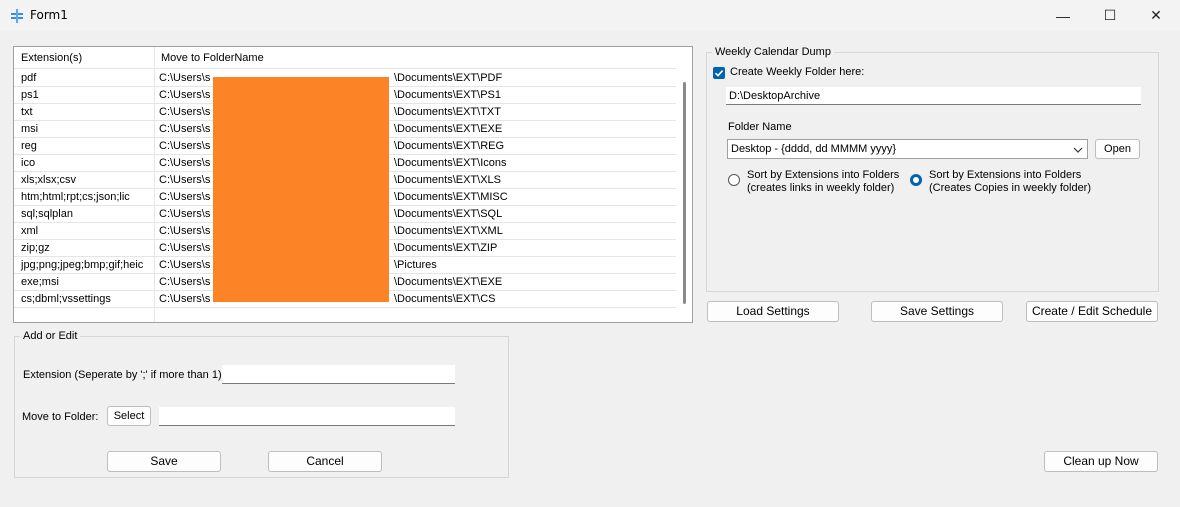 Image resolution: width=1180 pixels, height=507 pixels. What do you see at coordinates (154, 184) in the screenshot?
I see `column-divider` at bounding box center [154, 184].